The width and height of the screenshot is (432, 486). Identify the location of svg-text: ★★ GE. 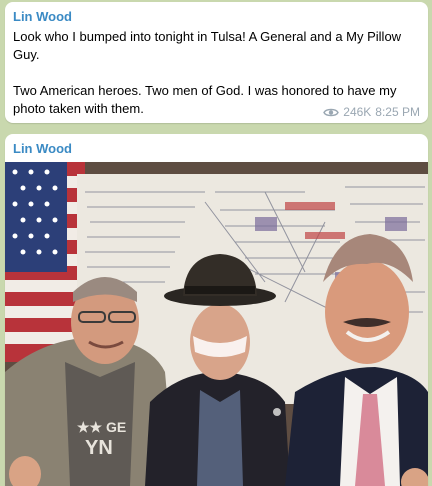
(101, 427).